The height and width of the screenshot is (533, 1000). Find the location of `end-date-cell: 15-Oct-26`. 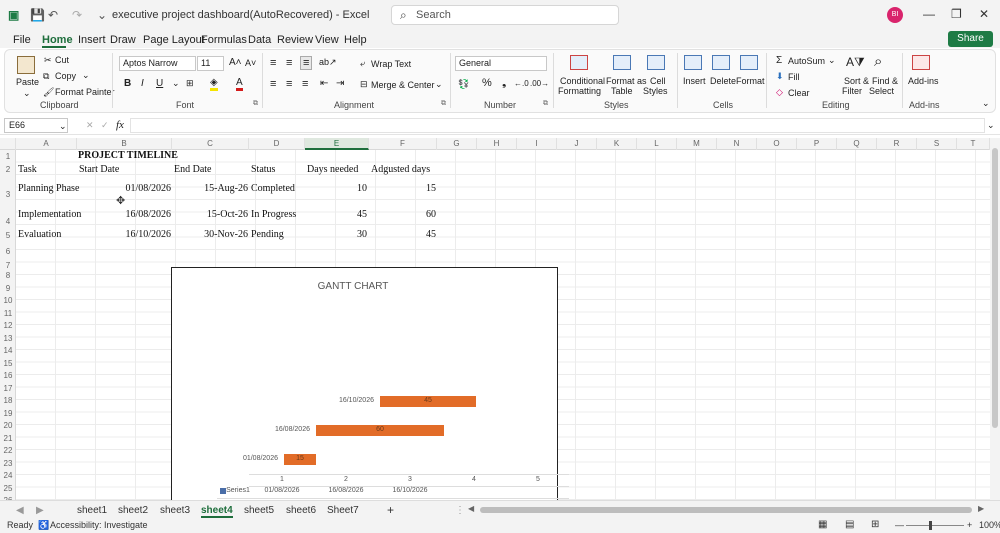

end-date-cell: 15-Oct-26 is located at coordinates (210, 214).